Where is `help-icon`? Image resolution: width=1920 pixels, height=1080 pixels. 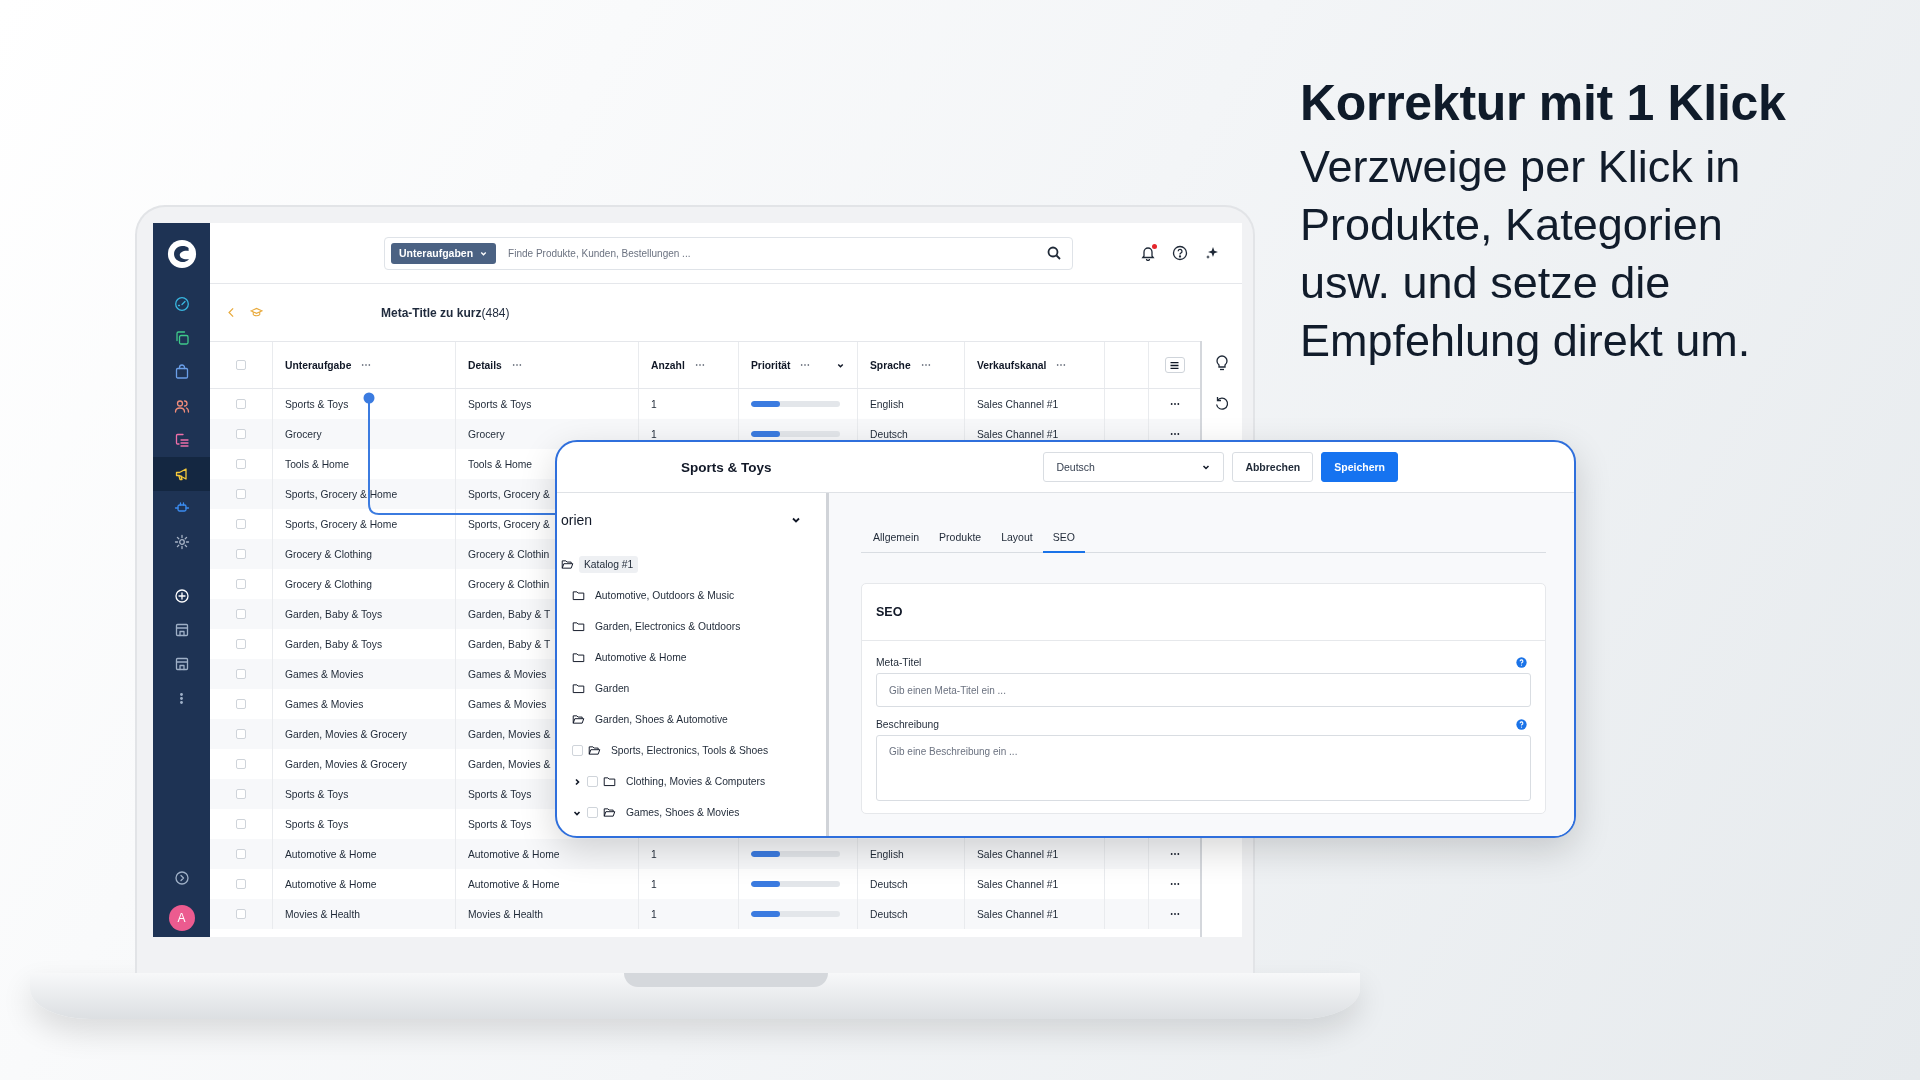 help-icon is located at coordinates (1180, 253).